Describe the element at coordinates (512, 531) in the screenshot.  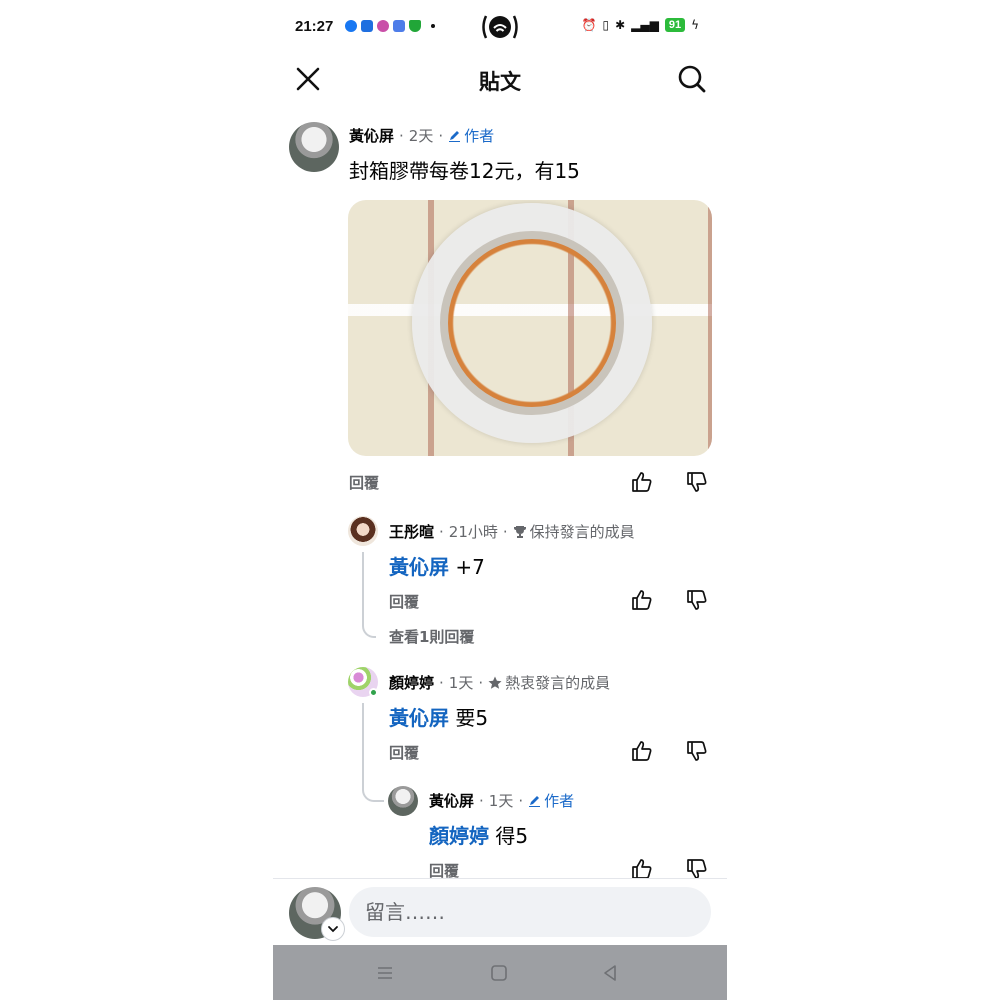
I see `comment-meta: 王彤暄 · 21小時 · 保持發言的成員` at that location.